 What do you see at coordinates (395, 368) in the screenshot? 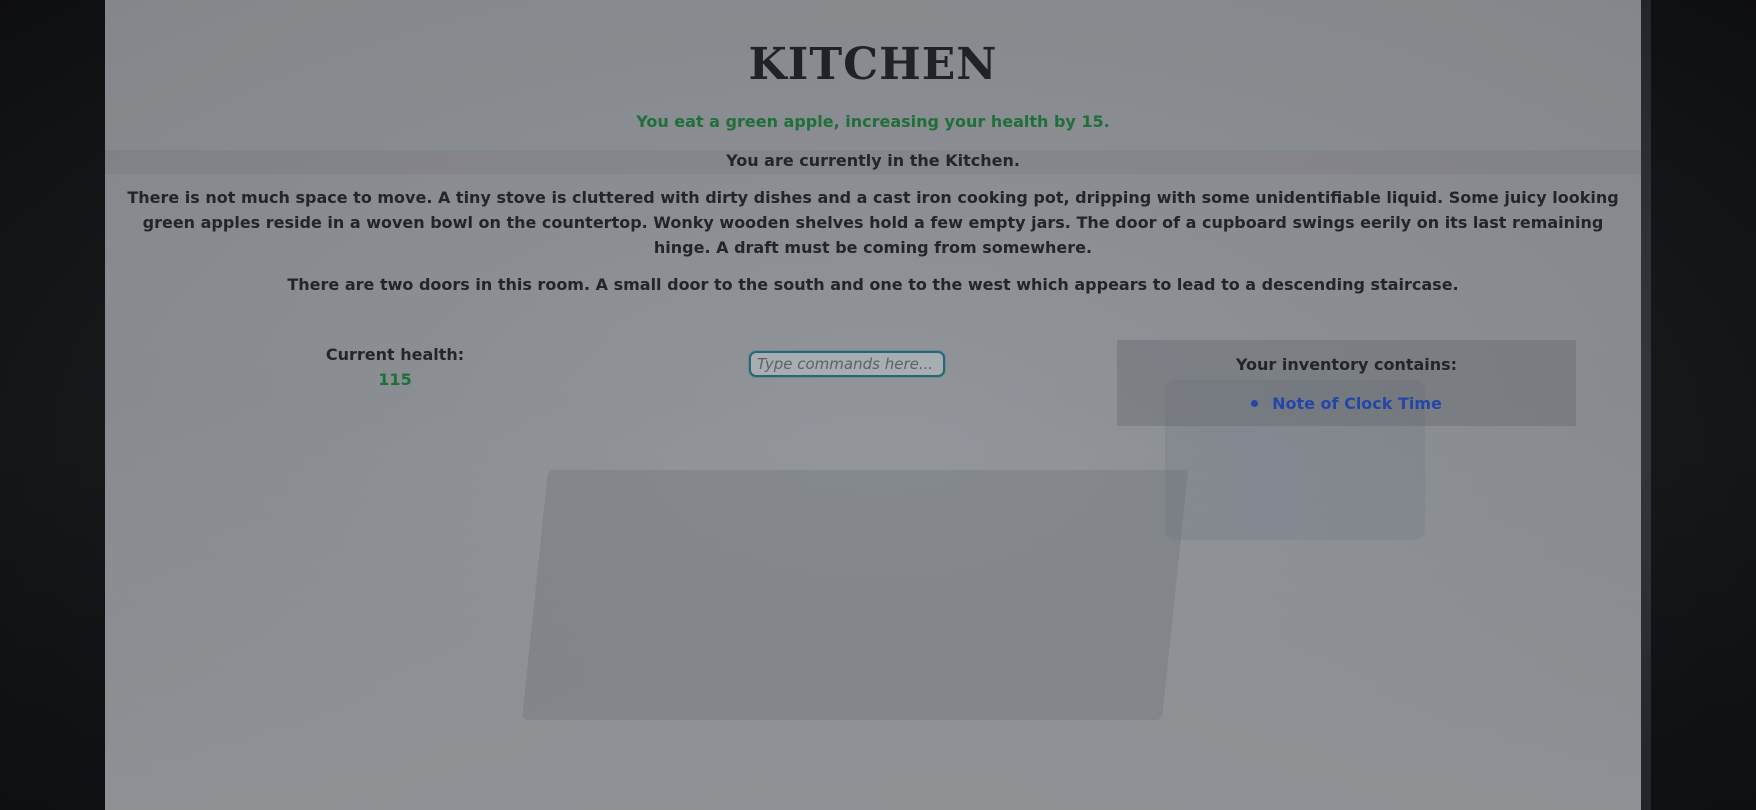
I see `health-panel: Current health: 115` at bounding box center [395, 368].